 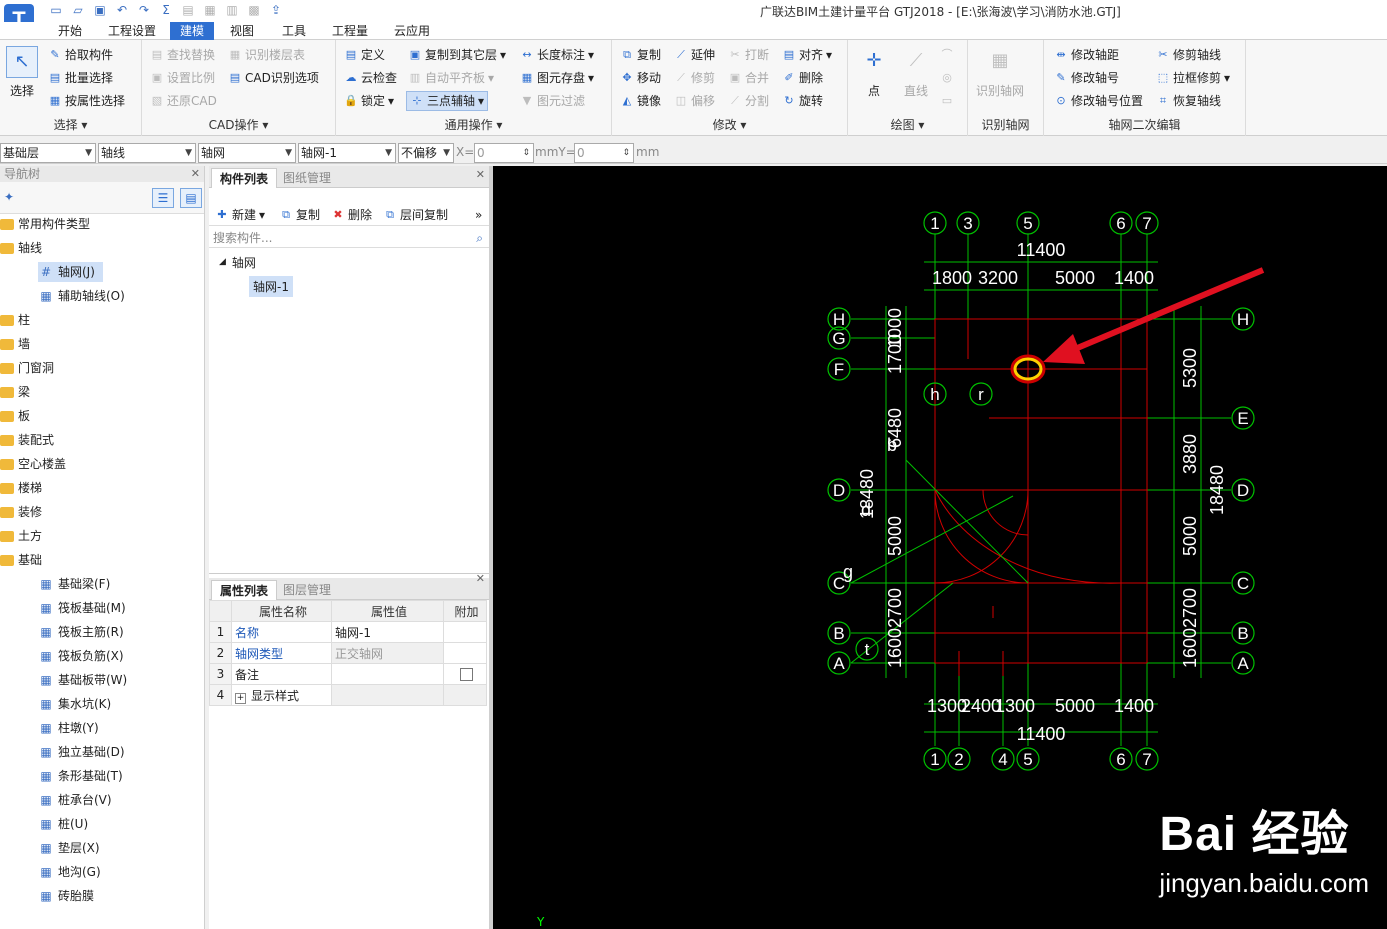 I want to click on set-scale-button: ▣ 设置比例, so click(x=182, y=78).